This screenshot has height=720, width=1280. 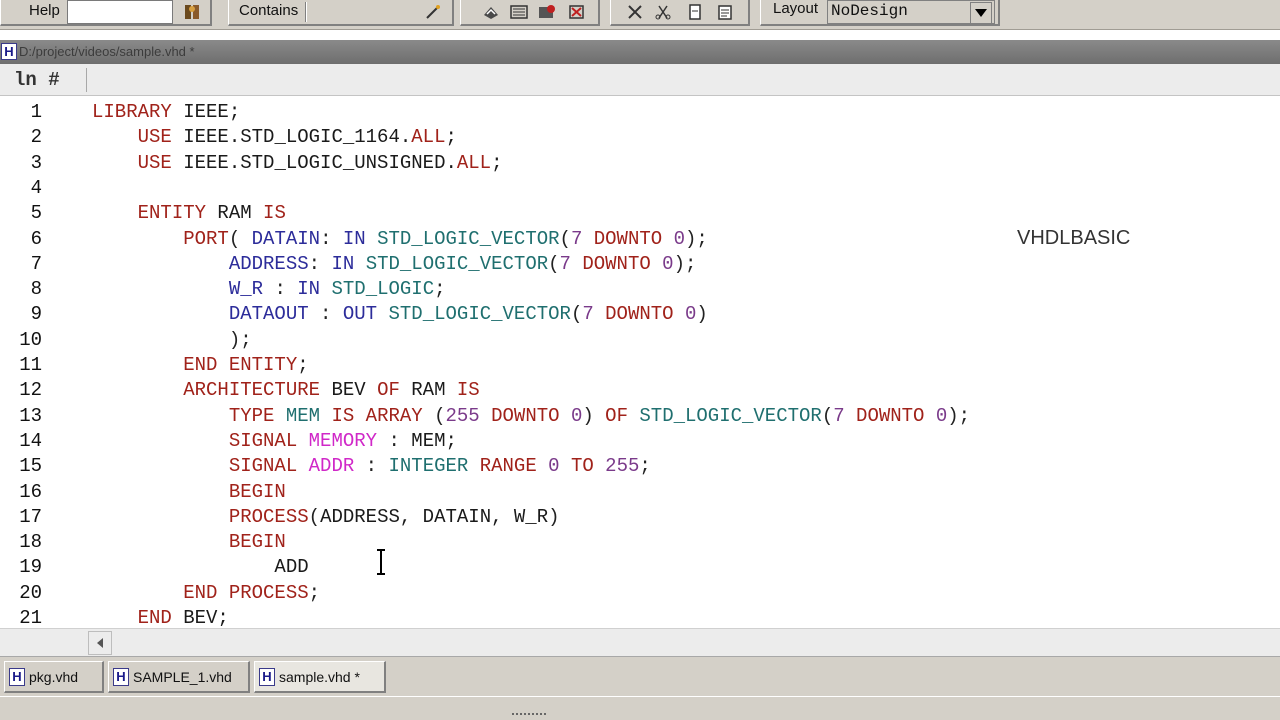 What do you see at coordinates (640, 137) in the screenshot?
I see `code-line: 2 USE IEEE.STD_LOGIC_1164.ALL;` at bounding box center [640, 137].